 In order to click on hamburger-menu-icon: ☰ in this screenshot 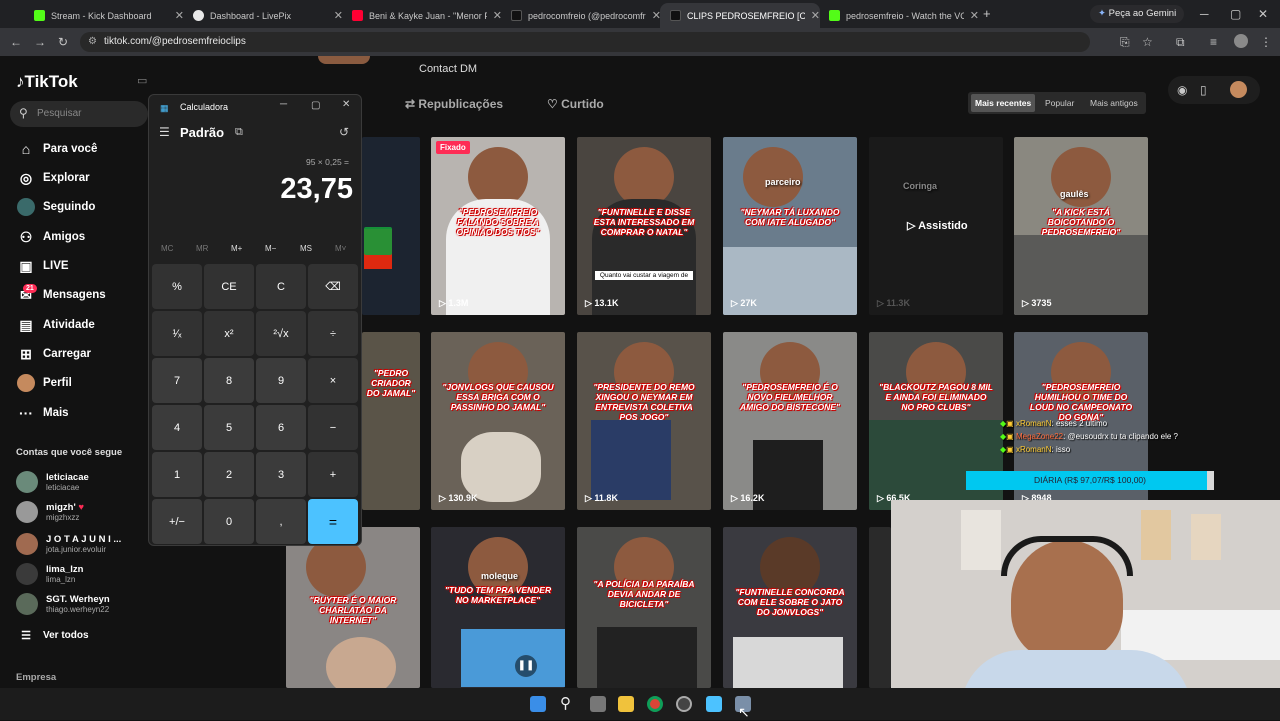, I will do `click(164, 132)`.